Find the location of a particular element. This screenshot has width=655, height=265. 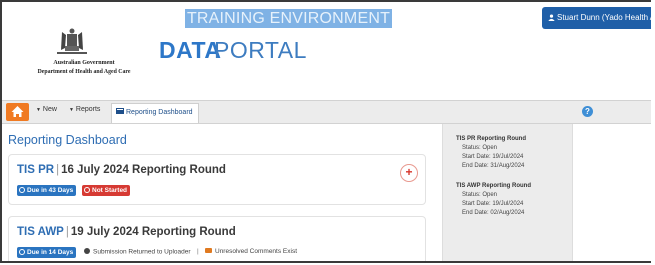

nav-reports-menu: ▼ Reports is located at coordinates (84, 109).